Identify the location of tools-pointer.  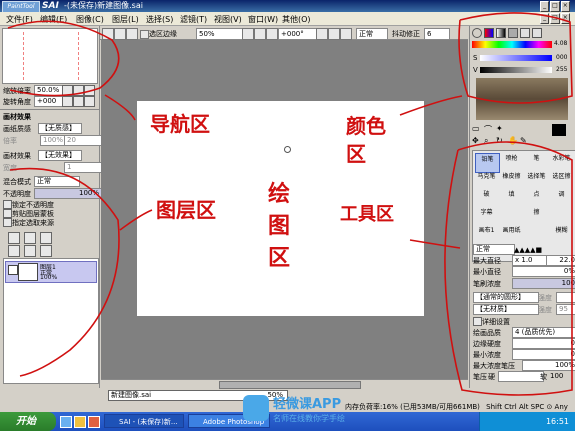
(435, 244).